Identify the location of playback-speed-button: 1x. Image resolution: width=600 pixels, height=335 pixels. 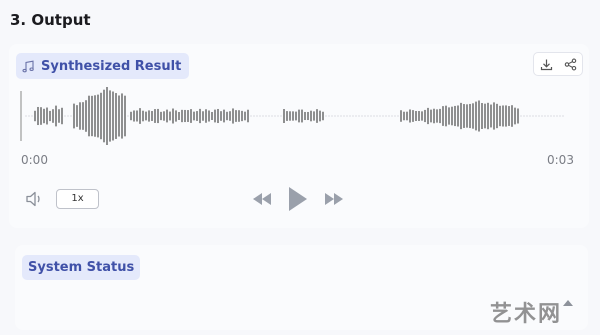
(77, 199).